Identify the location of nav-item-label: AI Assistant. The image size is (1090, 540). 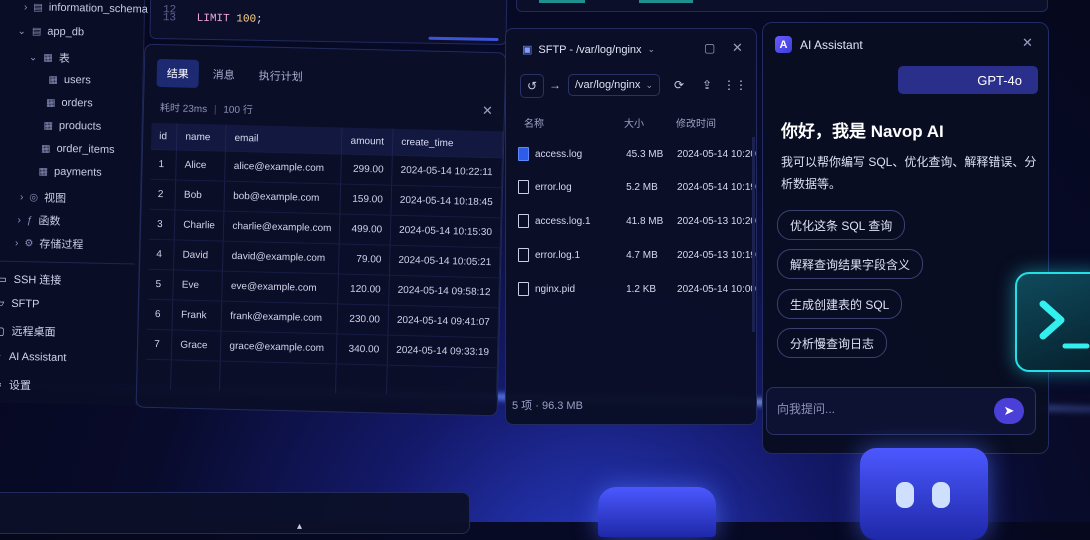
(37, 357).